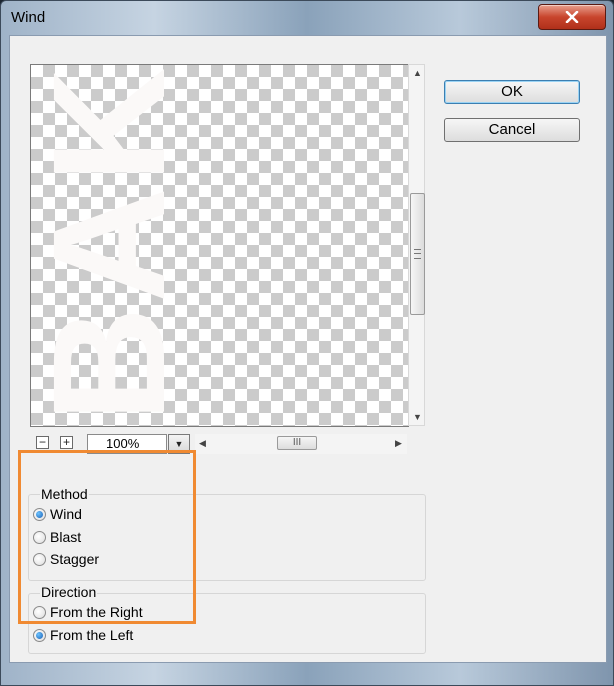 The height and width of the screenshot is (686, 614). I want to click on title-bar: Wind, so click(307, 18).